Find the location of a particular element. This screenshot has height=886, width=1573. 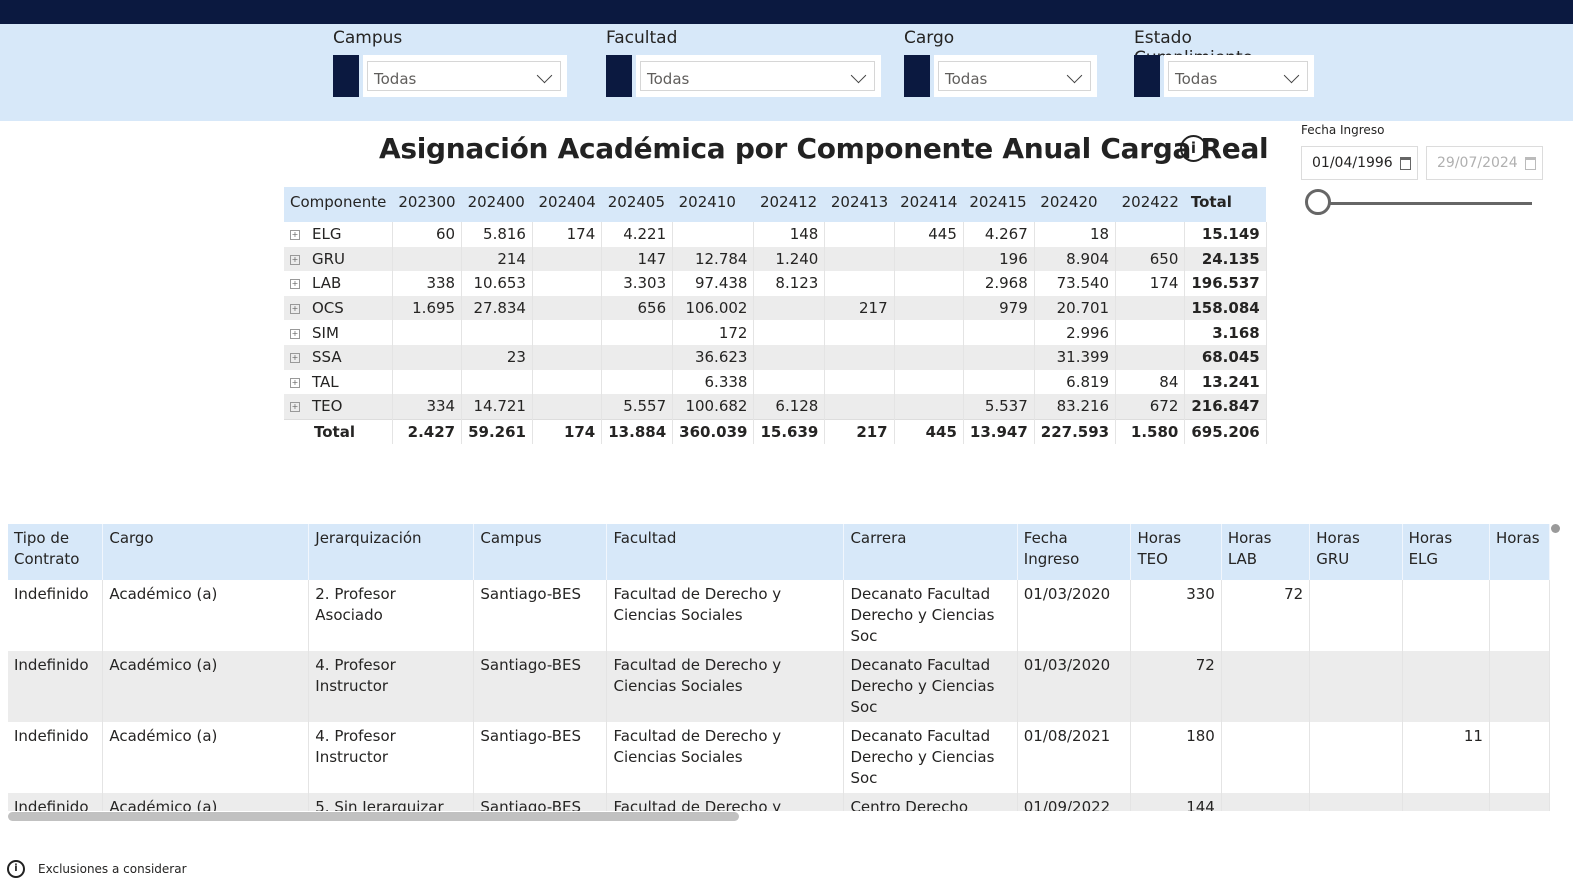

detail-header-cell: Tipo de Contrato is located at coordinates (56, 552).